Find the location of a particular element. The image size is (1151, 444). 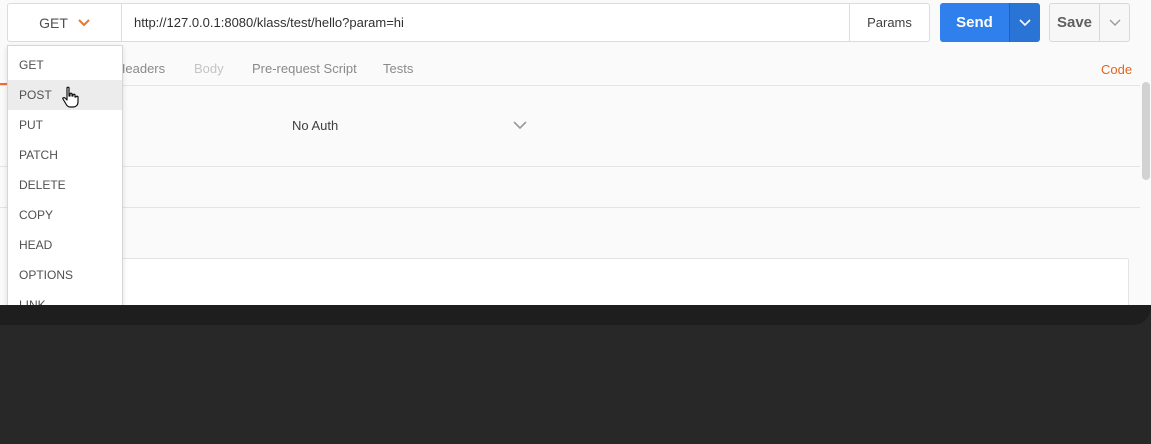

window-edge is located at coordinates (575, 315).